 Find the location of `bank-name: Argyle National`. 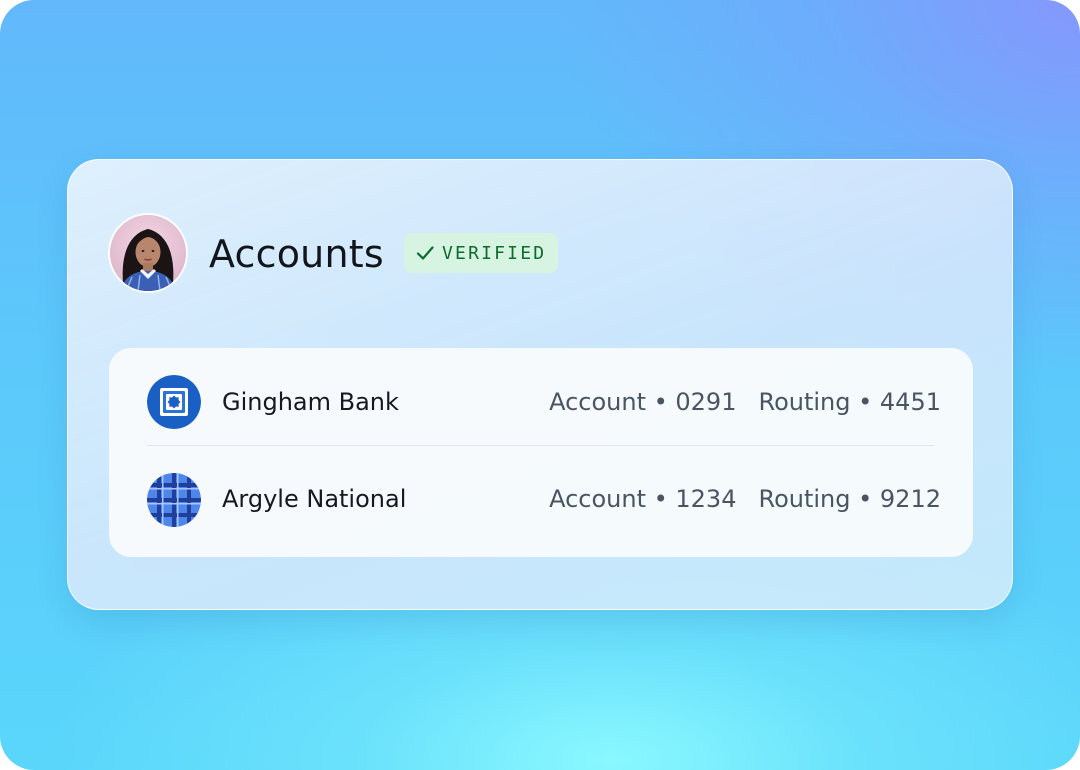

bank-name: Argyle National is located at coordinates (314, 499).